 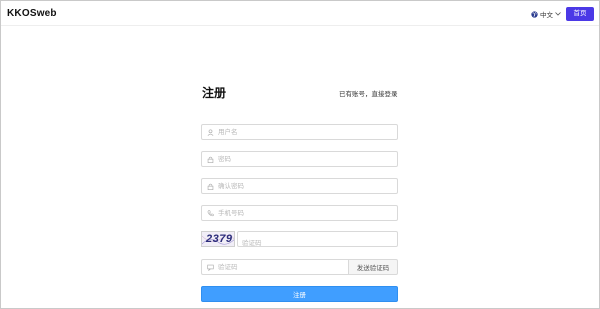 I want to click on login-link: 已有账号，直接登录, so click(x=368, y=93).